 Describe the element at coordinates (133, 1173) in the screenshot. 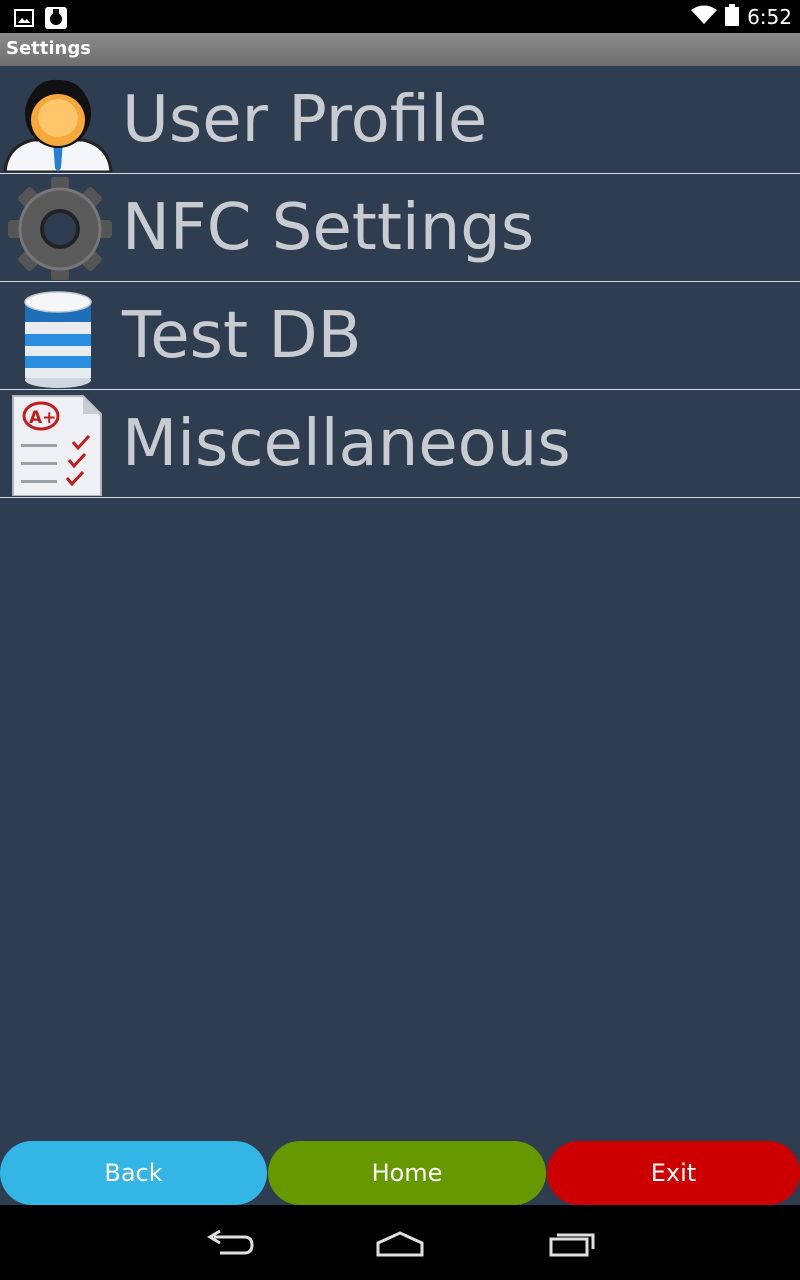

I see `back-button: Back` at that location.